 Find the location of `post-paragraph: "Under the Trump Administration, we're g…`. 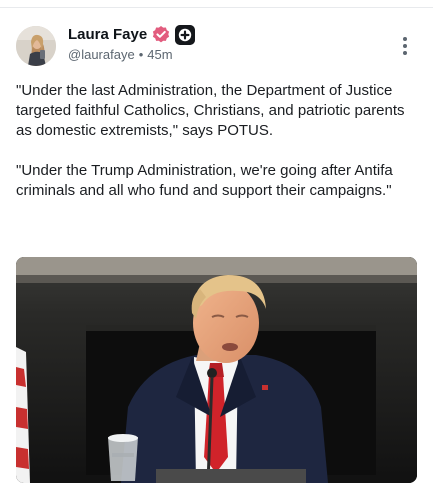

post-paragraph: "Under the Trump Administration, we're g… is located at coordinates (204, 180).